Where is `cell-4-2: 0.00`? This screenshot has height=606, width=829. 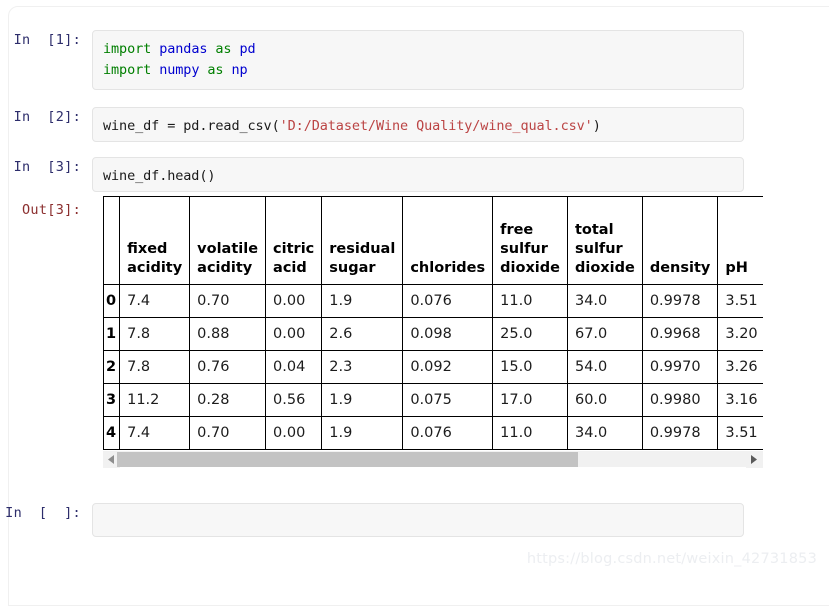 cell-4-2: 0.00 is located at coordinates (294, 433).